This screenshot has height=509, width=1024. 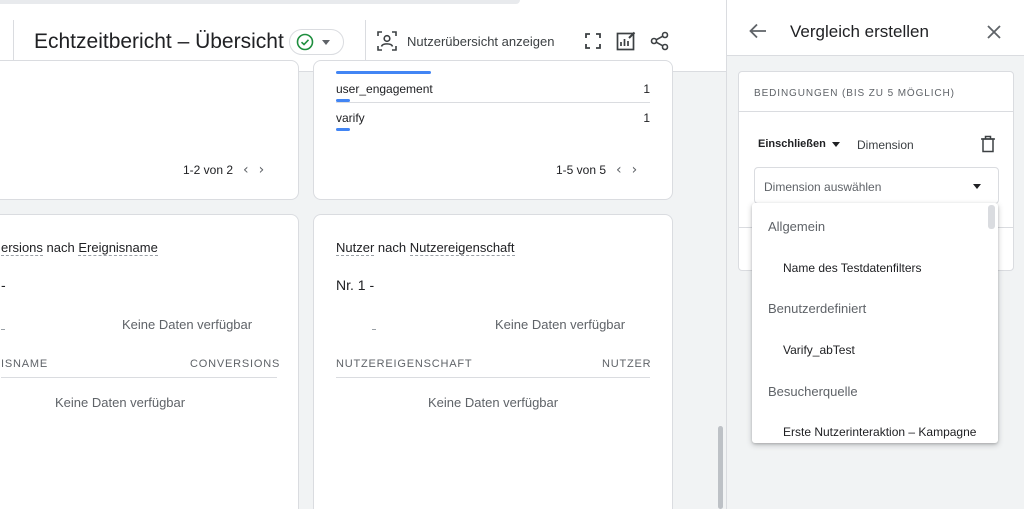 What do you see at coordinates (852, 268) in the screenshot?
I see `dropdown-option: Name des Testdatenfilters` at bounding box center [852, 268].